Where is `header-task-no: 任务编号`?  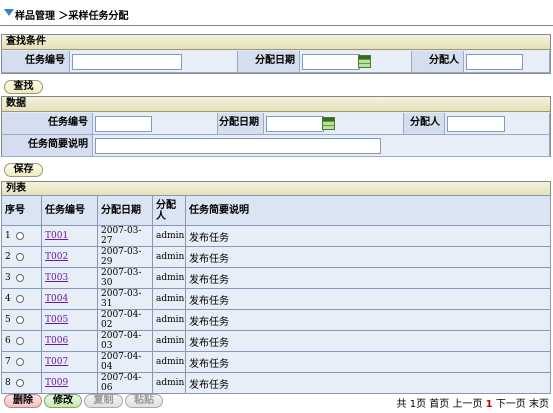
header-task-no: 任务编号 is located at coordinates (69, 210).